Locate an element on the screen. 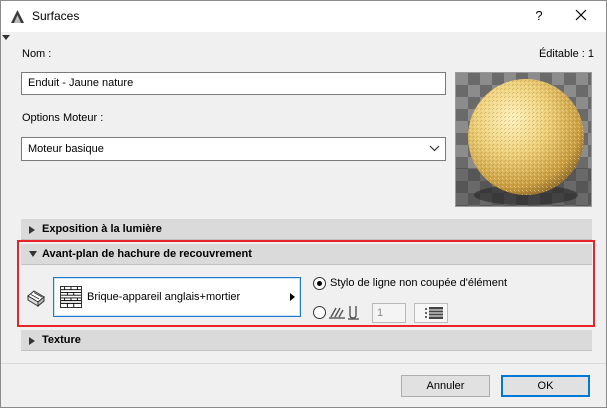 The image size is (607, 408). help-button: ? is located at coordinates (539, 16).